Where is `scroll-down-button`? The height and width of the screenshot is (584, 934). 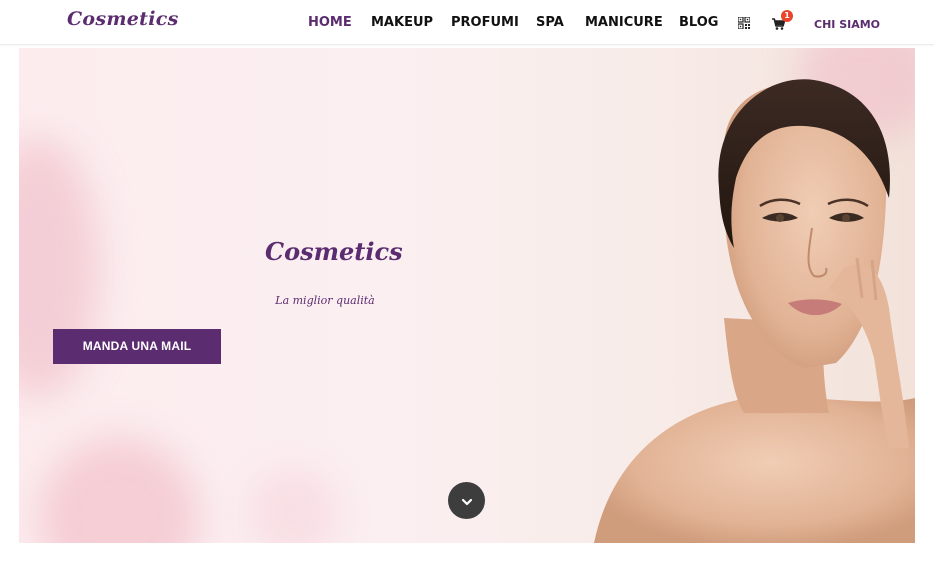
scroll-down-button is located at coordinates (466, 500).